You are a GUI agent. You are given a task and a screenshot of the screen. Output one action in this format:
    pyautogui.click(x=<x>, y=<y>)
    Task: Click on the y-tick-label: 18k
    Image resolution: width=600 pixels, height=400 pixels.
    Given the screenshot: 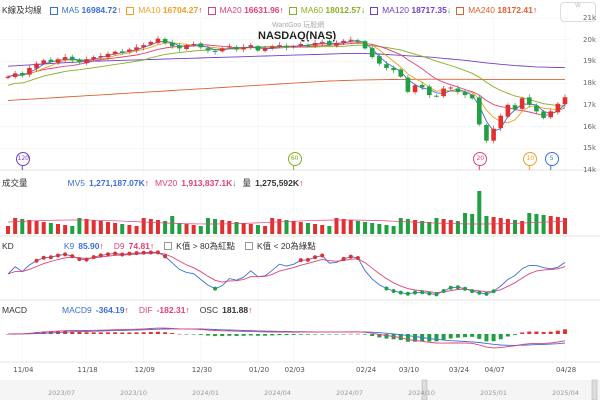 What is the action you would take?
    pyautogui.click(x=589, y=83)
    